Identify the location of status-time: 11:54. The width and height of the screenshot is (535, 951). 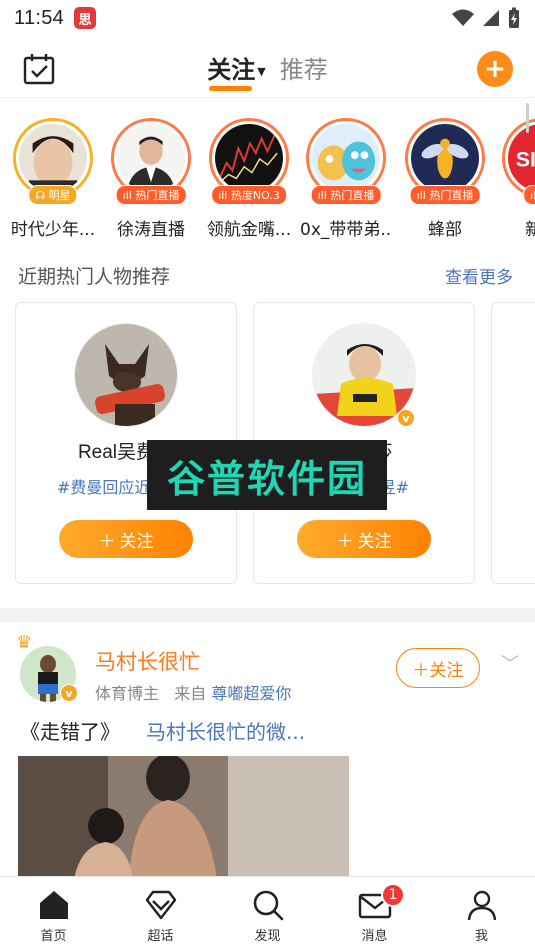
(39, 17).